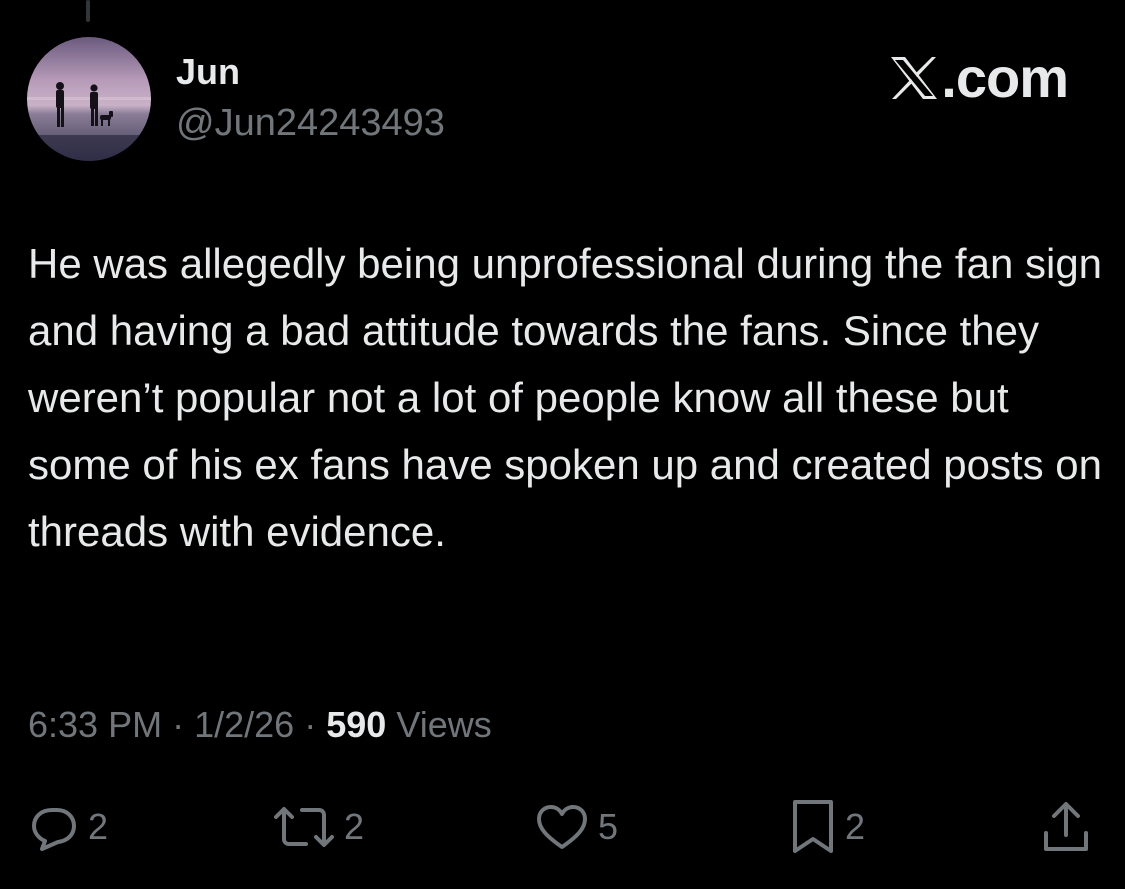 The image size is (1125, 889). I want to click on brand-watermark: .com, so click(979, 77).